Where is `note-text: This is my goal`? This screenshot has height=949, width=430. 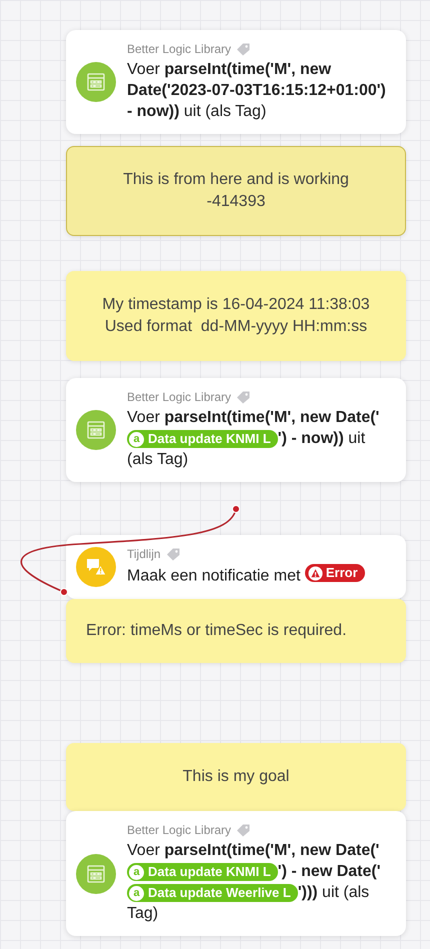
note-text: This is my goal is located at coordinates (236, 777).